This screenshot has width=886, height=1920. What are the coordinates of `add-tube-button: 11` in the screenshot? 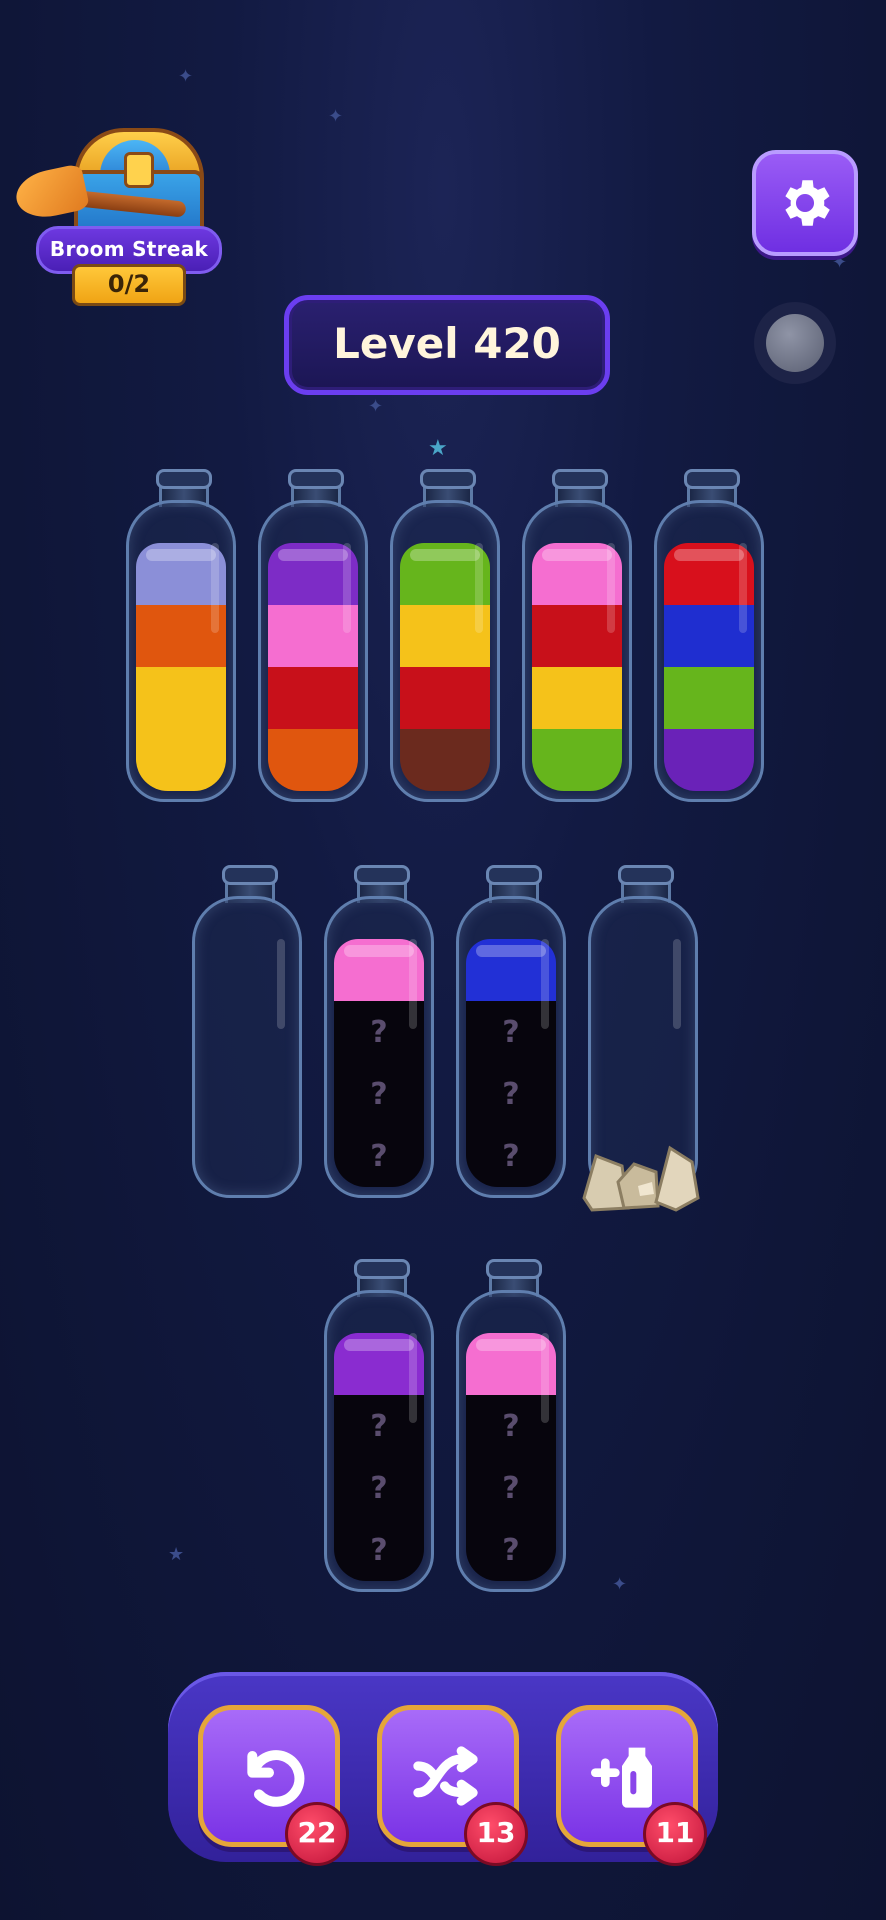 It's located at (631, 1785).